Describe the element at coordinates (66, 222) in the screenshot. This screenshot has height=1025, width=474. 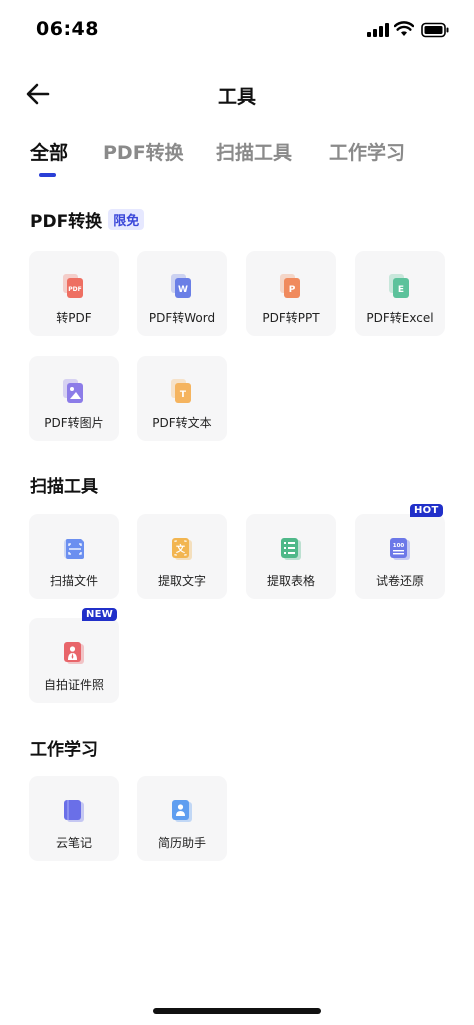
I see `section-title-text: PDF转换` at that location.